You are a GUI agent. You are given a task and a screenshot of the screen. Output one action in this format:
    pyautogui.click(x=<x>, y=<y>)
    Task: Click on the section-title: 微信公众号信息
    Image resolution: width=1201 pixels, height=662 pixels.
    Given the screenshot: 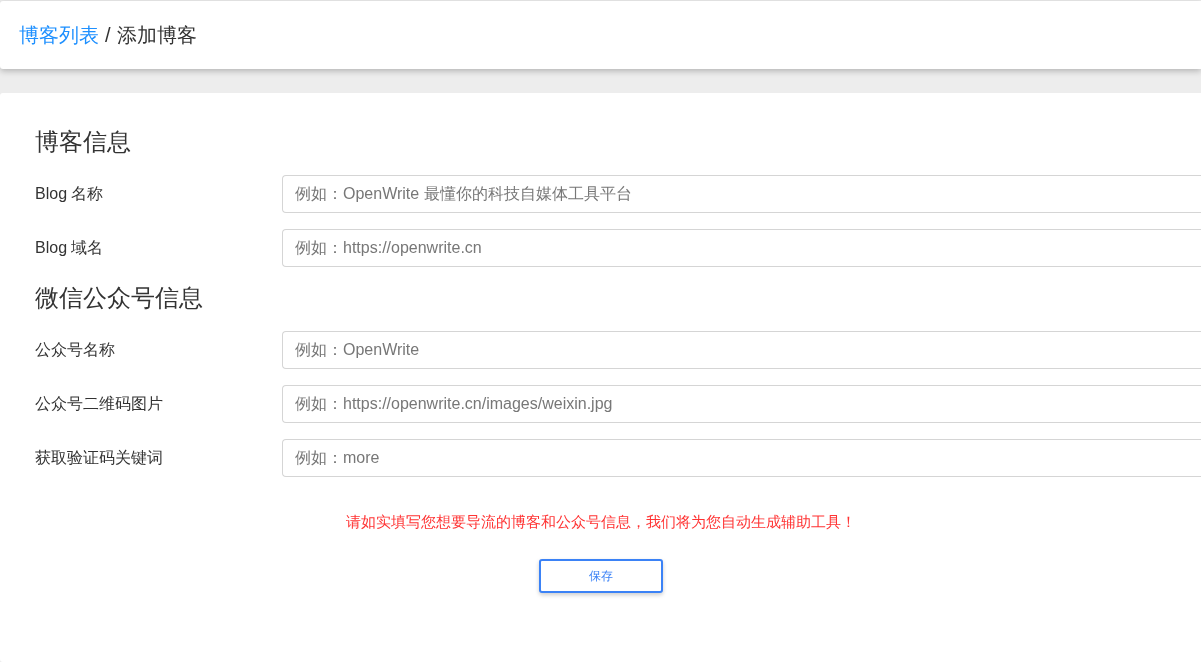 What is the action you would take?
    pyautogui.click(x=119, y=298)
    